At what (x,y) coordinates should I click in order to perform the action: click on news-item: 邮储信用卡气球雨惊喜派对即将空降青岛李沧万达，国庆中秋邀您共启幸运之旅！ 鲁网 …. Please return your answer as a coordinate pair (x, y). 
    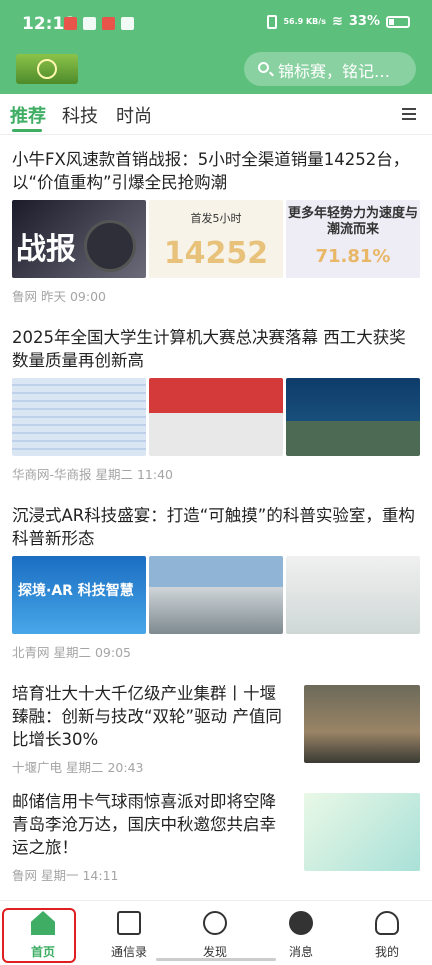
    Looking at the image, I should click on (152, 837).